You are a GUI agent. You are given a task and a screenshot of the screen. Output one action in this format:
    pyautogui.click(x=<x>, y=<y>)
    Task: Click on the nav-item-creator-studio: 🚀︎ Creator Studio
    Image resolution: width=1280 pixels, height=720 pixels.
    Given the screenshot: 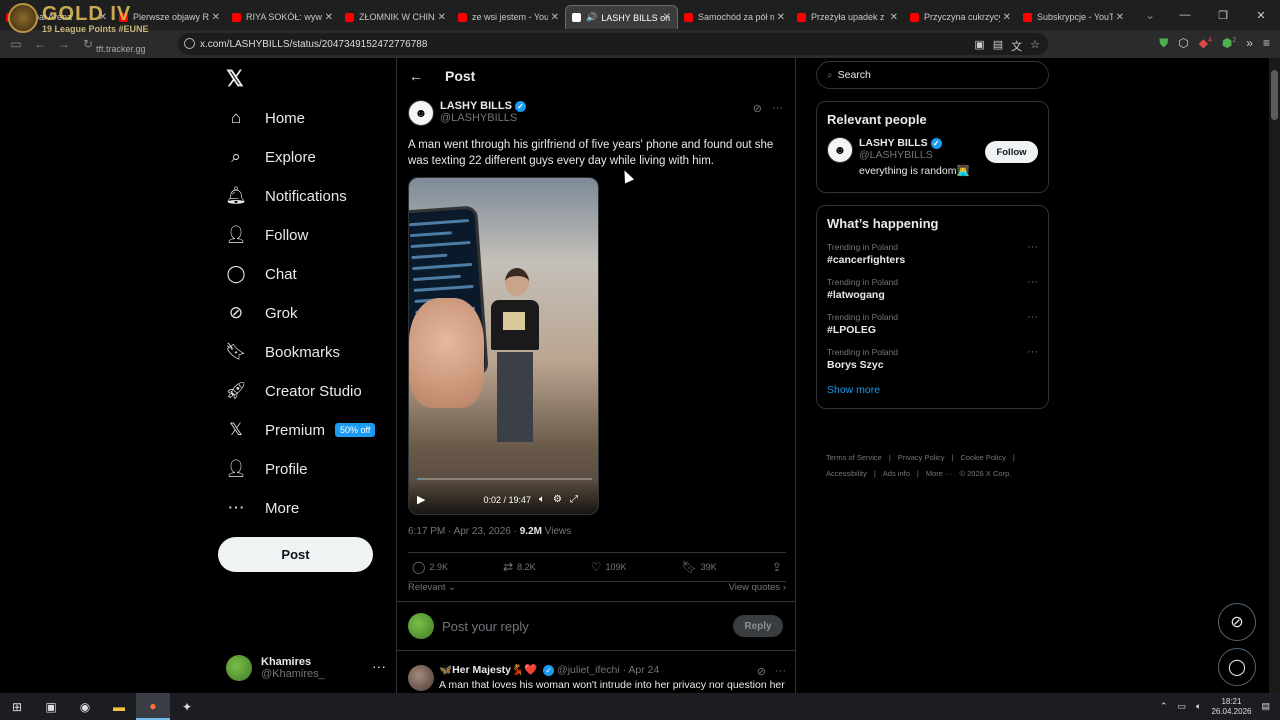 What is the action you would take?
    pyautogui.click(x=293, y=391)
    